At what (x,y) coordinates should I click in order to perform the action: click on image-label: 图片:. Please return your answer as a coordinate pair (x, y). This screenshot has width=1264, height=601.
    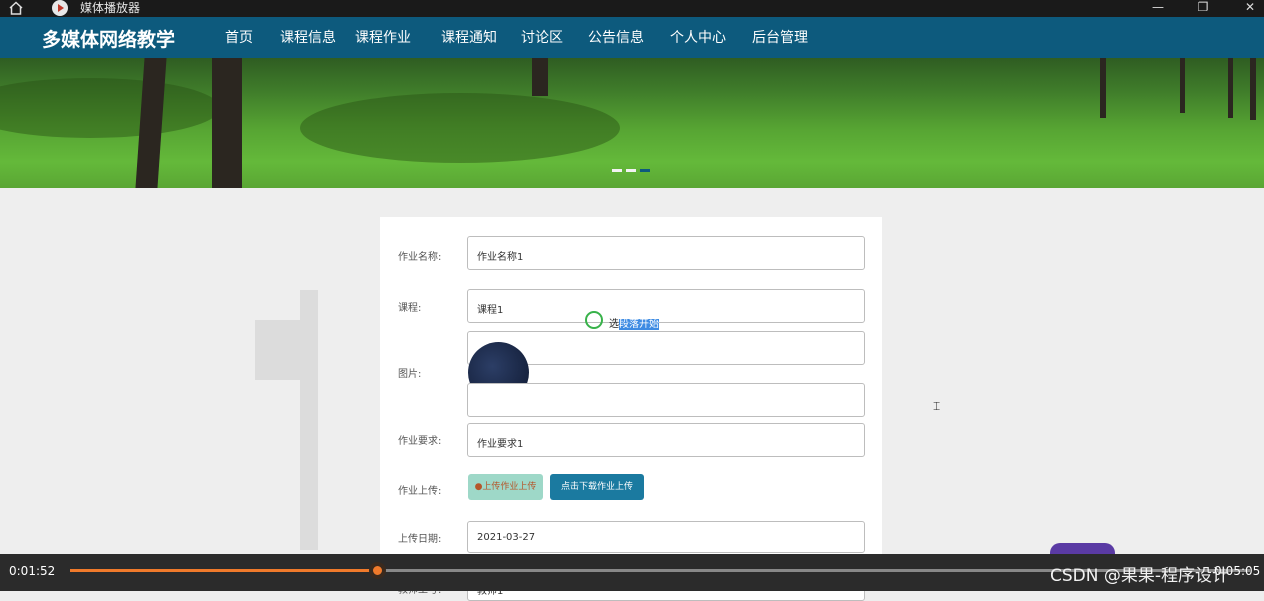
    Looking at the image, I should click on (410, 374).